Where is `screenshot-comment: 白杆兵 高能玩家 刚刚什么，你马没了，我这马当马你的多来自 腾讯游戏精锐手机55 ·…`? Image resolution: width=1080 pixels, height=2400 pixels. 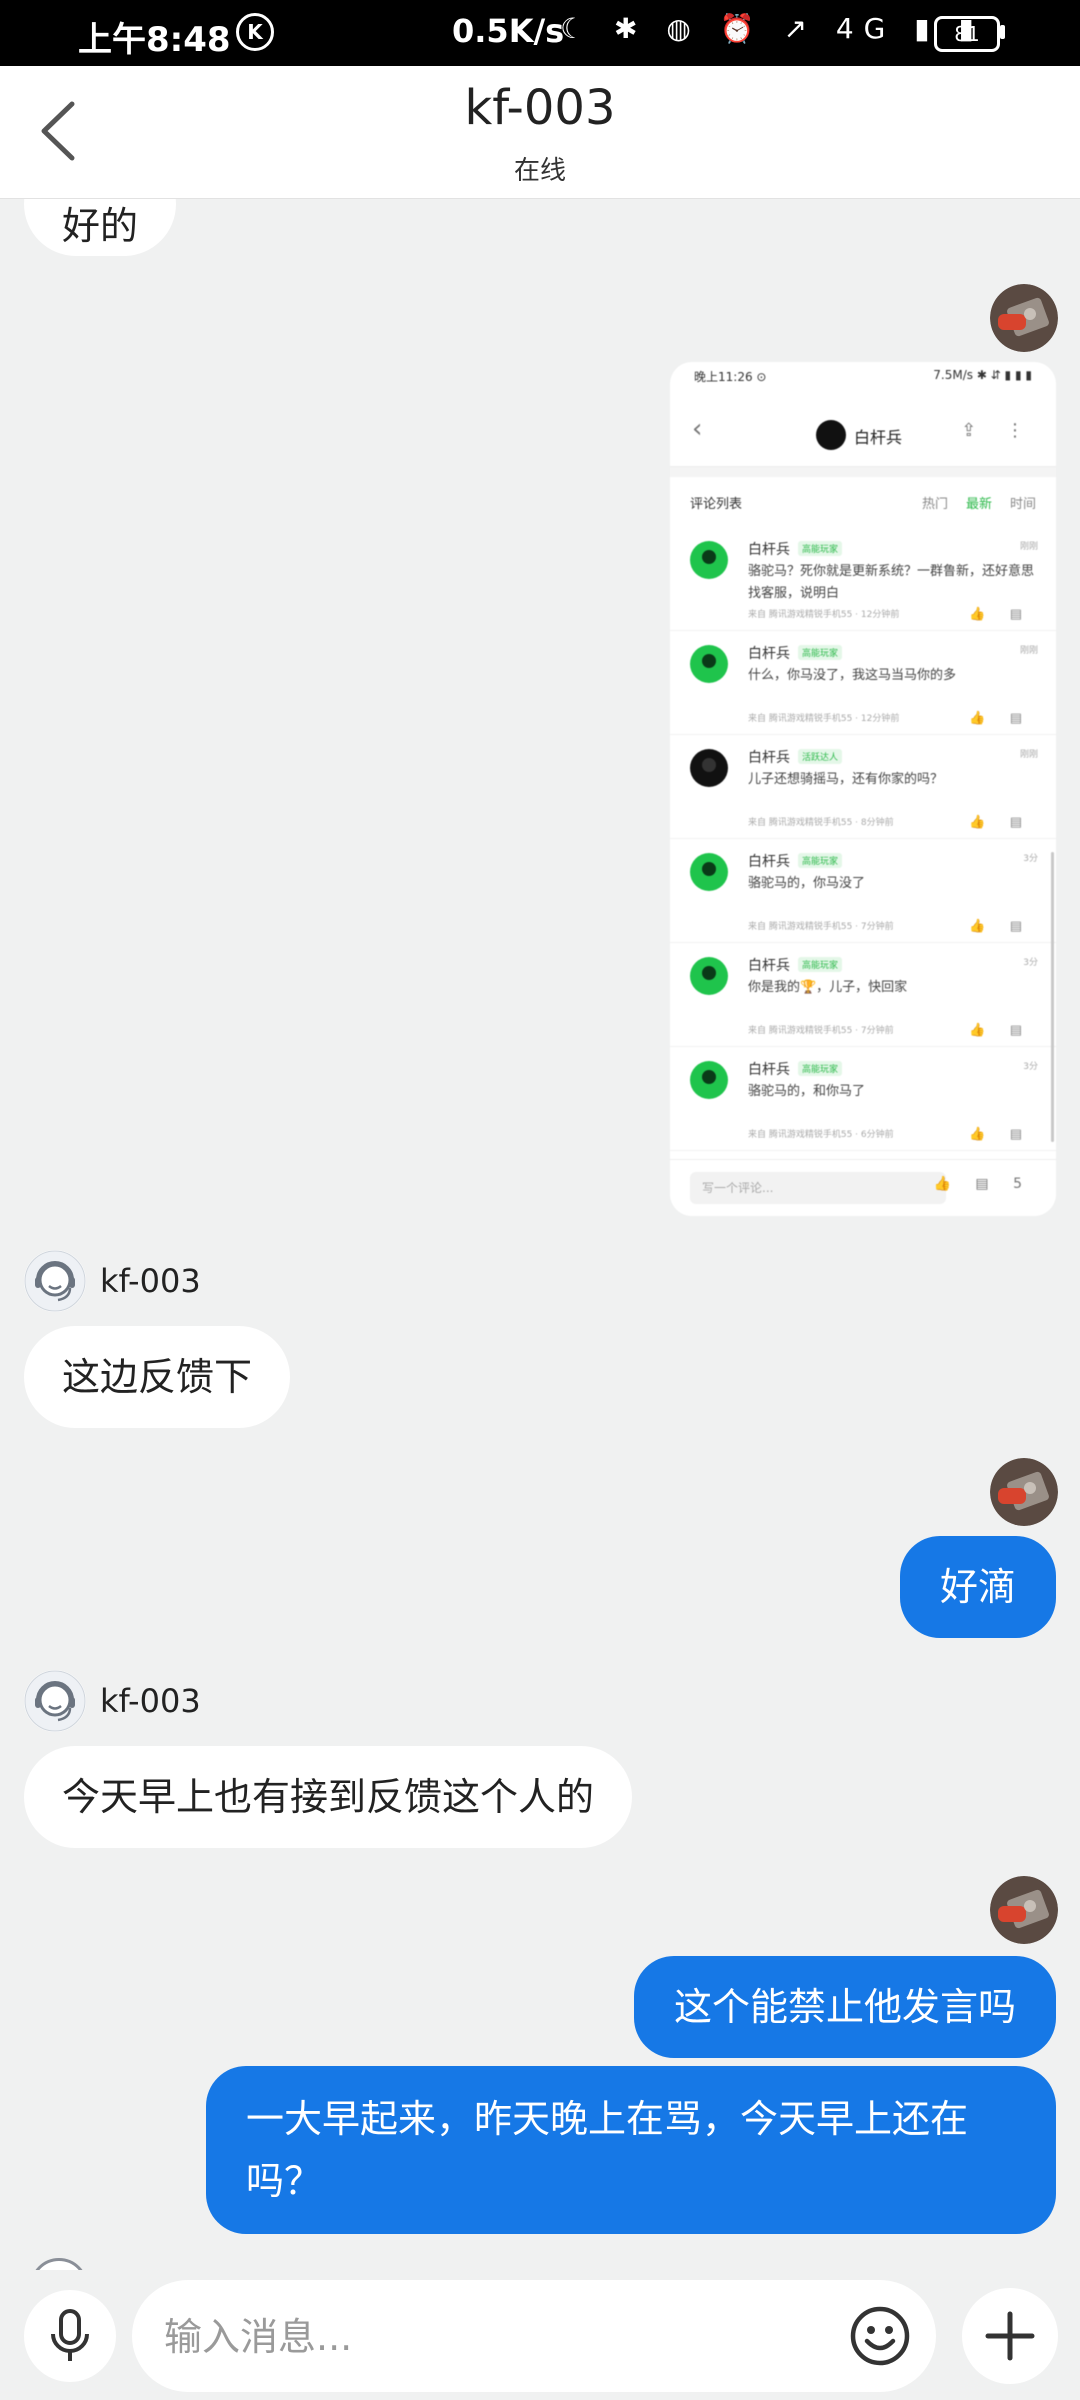 screenshot-comment: 白杆兵 高能玩家 刚刚什么，你马没了，我这马当马你的多来自 腾讯游戏精锐手机55 ·… is located at coordinates (863, 683).